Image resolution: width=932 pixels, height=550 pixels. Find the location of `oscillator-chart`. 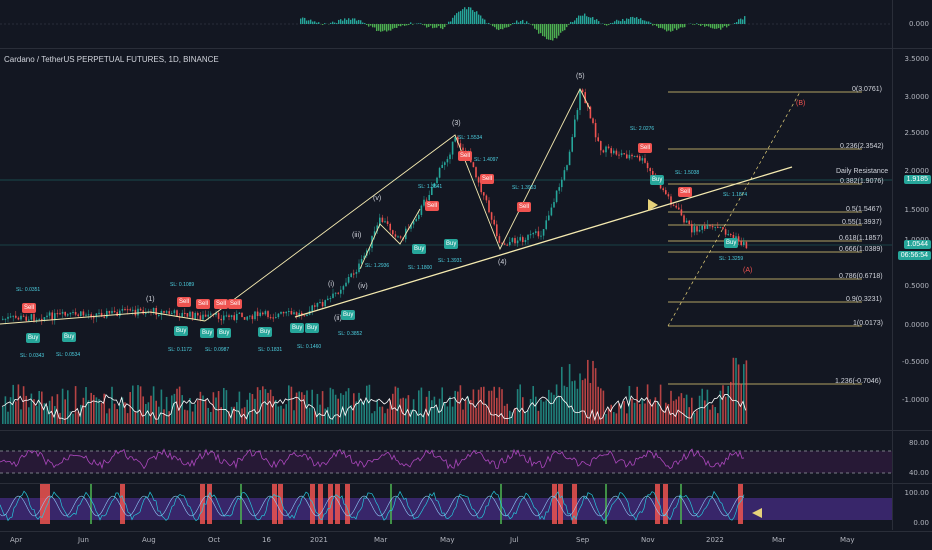

oscillator-chart is located at coordinates (446, 504).